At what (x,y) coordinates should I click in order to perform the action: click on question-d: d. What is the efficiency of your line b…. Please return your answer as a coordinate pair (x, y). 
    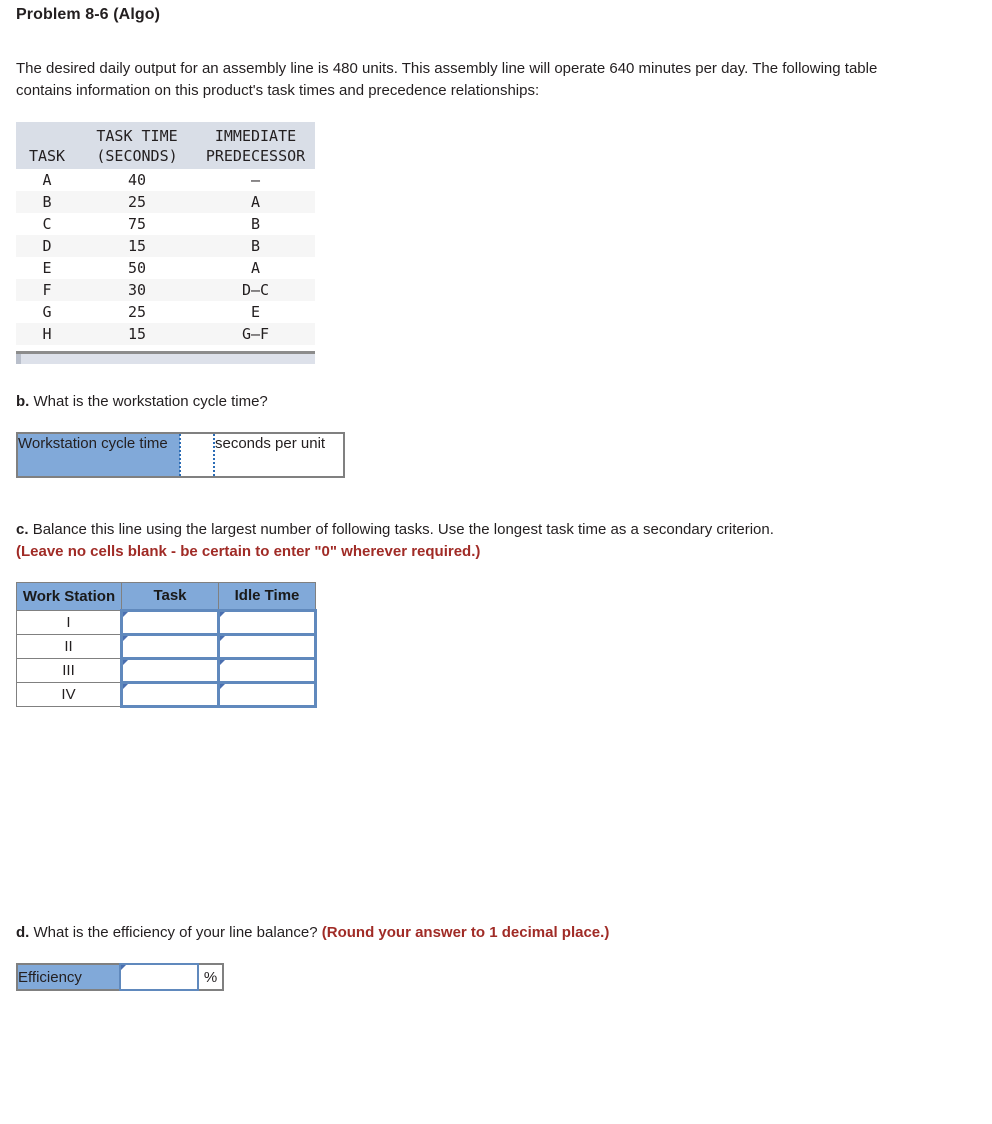
    Looking at the image, I should click on (496, 933).